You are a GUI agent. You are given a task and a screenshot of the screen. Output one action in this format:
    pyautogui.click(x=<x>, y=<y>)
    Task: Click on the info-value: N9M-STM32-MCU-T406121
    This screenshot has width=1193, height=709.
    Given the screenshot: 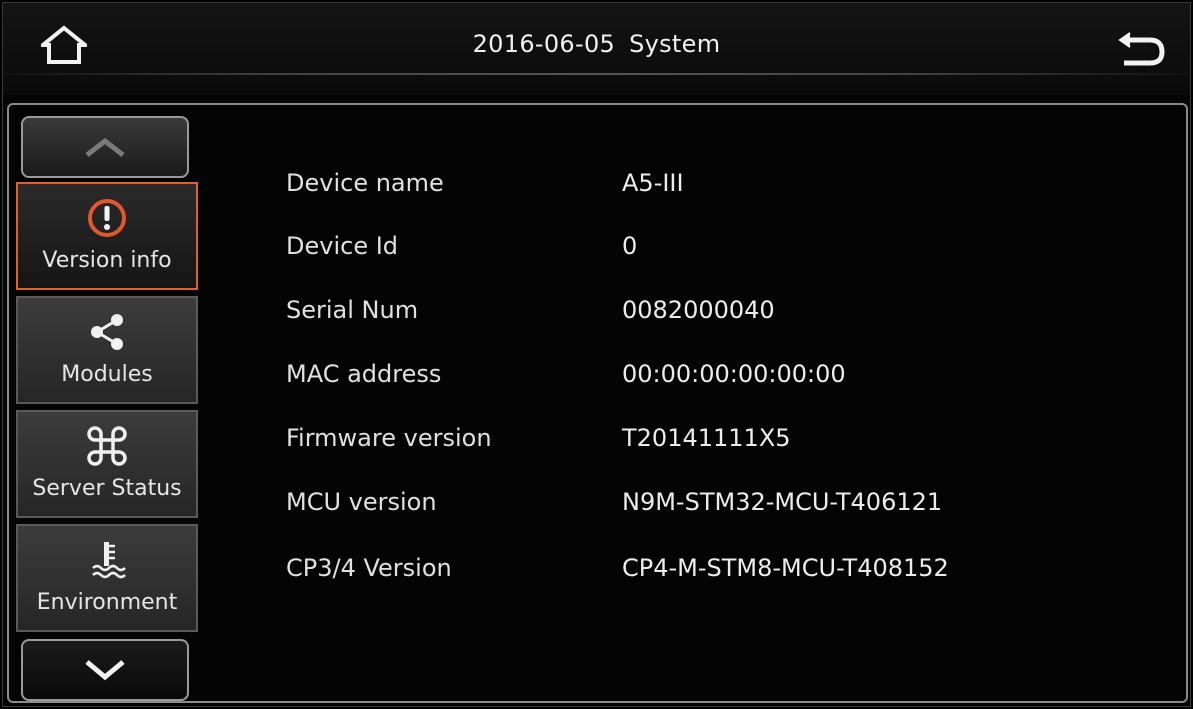 What is the action you would take?
    pyautogui.click(x=782, y=502)
    